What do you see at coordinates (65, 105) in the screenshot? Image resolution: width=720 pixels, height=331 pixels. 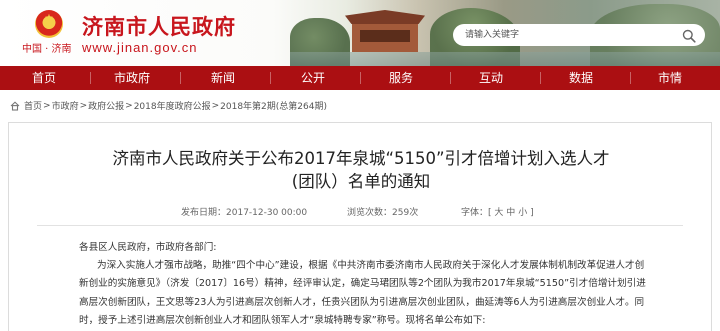 I see `breadcrumb-city-government: 市政府` at bounding box center [65, 105].